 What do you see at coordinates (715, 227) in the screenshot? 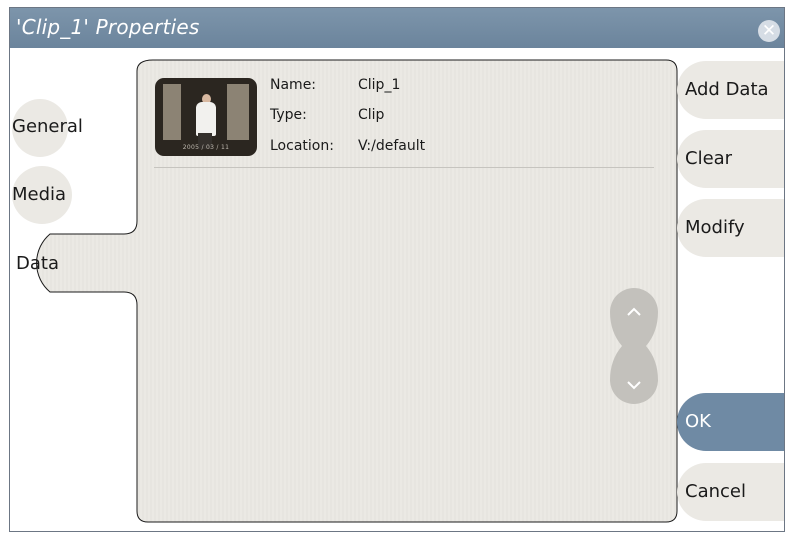
I see `modify-label: Modify` at bounding box center [715, 227].